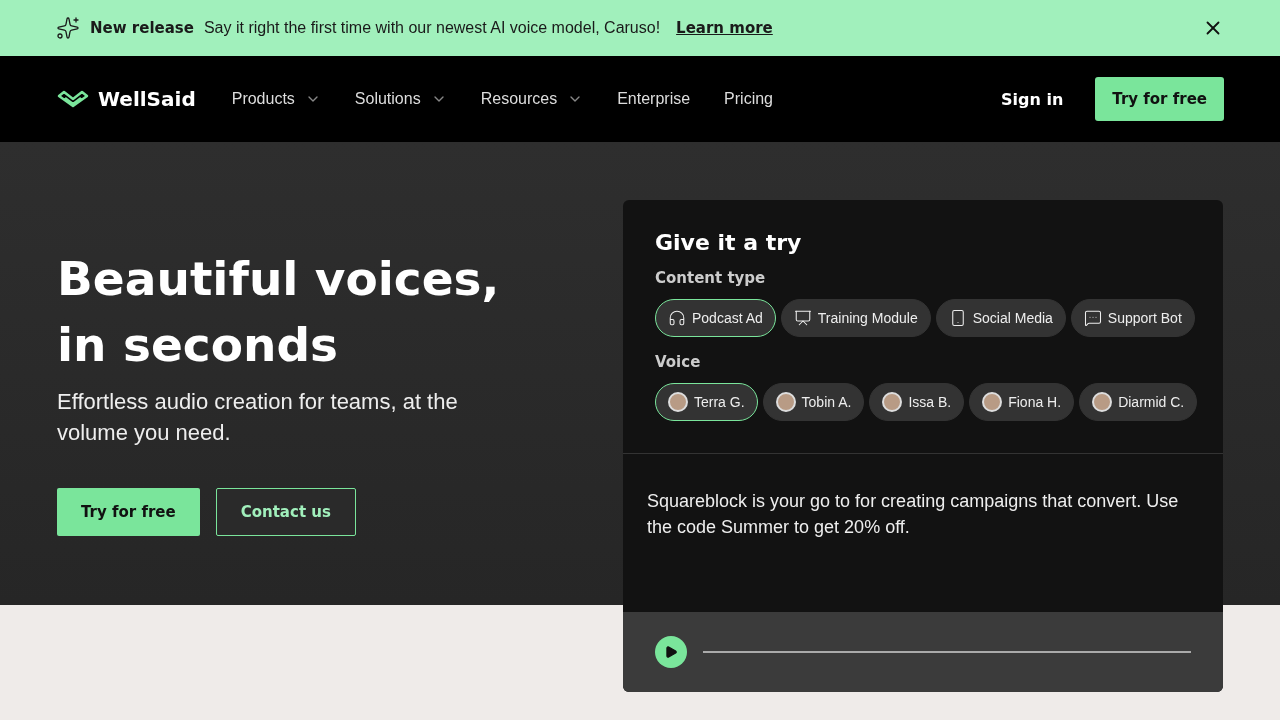 The width and height of the screenshot is (1280, 720). Describe the element at coordinates (279, 312) in the screenshot. I see `hero-title: Beautiful voices, in seconds` at that location.